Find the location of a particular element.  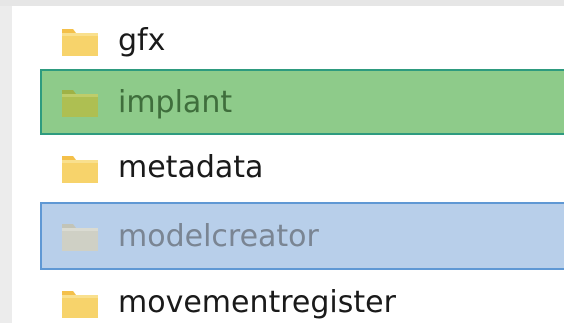

list-item-movementregister: movementregister is located at coordinates (288, 298).